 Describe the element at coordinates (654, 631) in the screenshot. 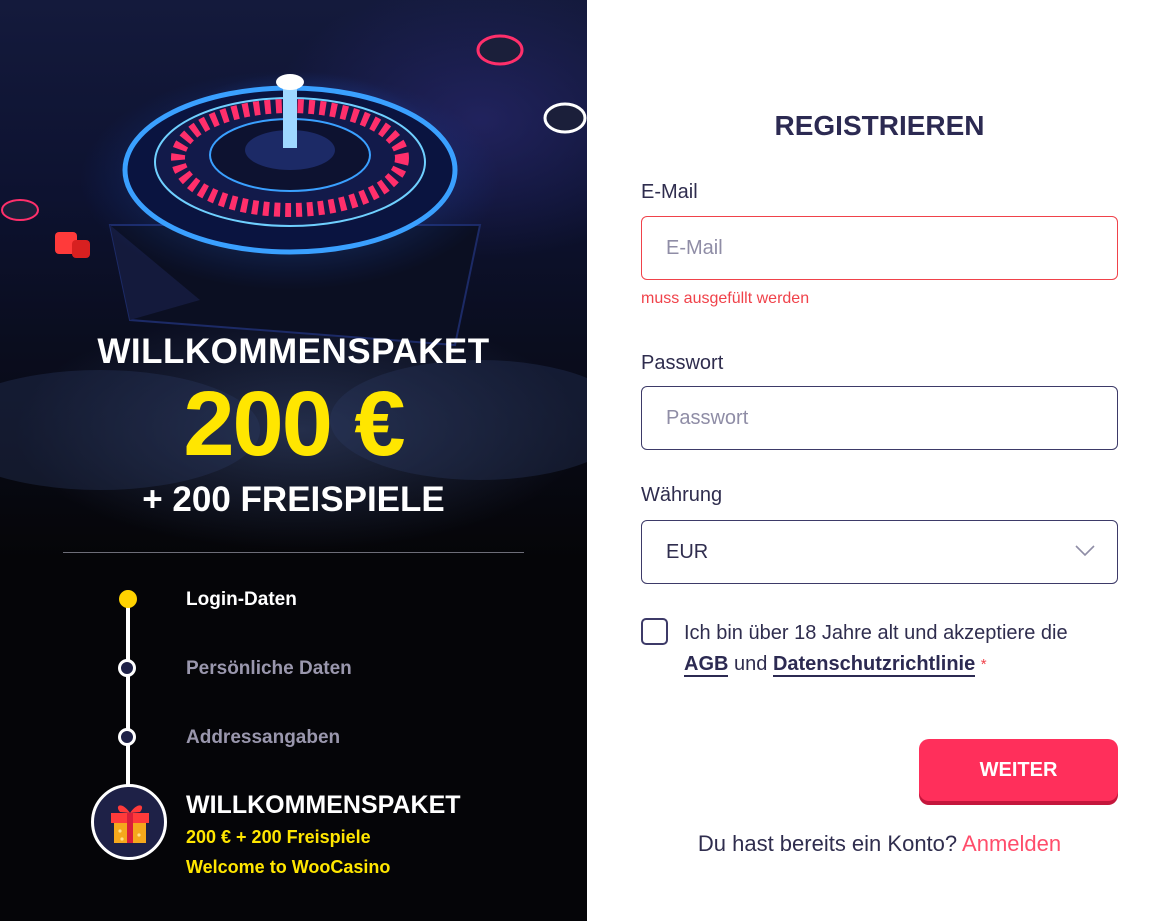

I see `age-terms-checkbox` at that location.